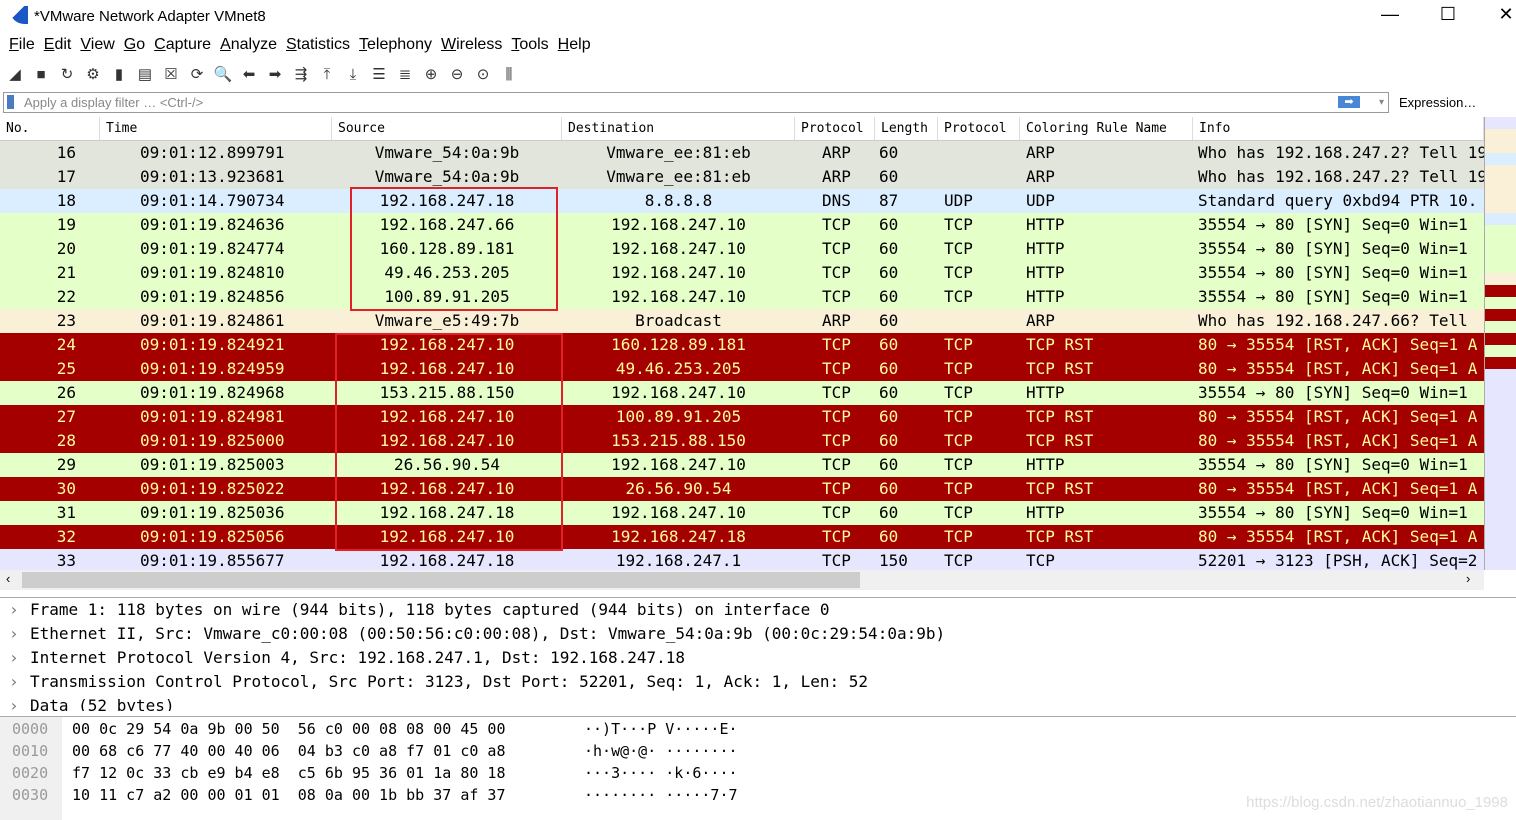  What do you see at coordinates (958, 416) in the screenshot?
I see `cell-protocol2: TCP` at bounding box center [958, 416].